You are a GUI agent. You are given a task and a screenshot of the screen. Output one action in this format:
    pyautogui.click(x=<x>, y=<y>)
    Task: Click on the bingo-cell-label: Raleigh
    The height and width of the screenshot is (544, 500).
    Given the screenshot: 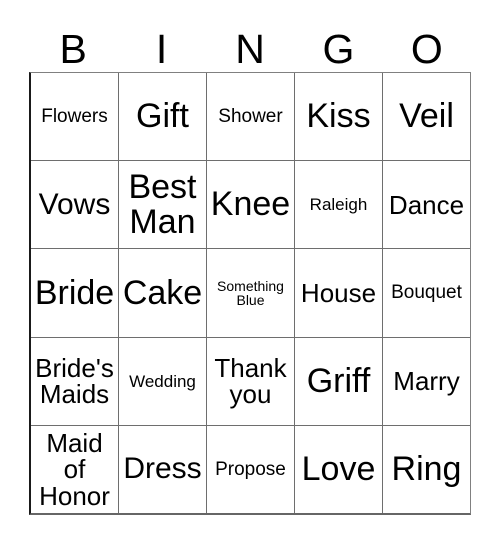 What is the action you would take?
    pyautogui.click(x=338, y=205)
    